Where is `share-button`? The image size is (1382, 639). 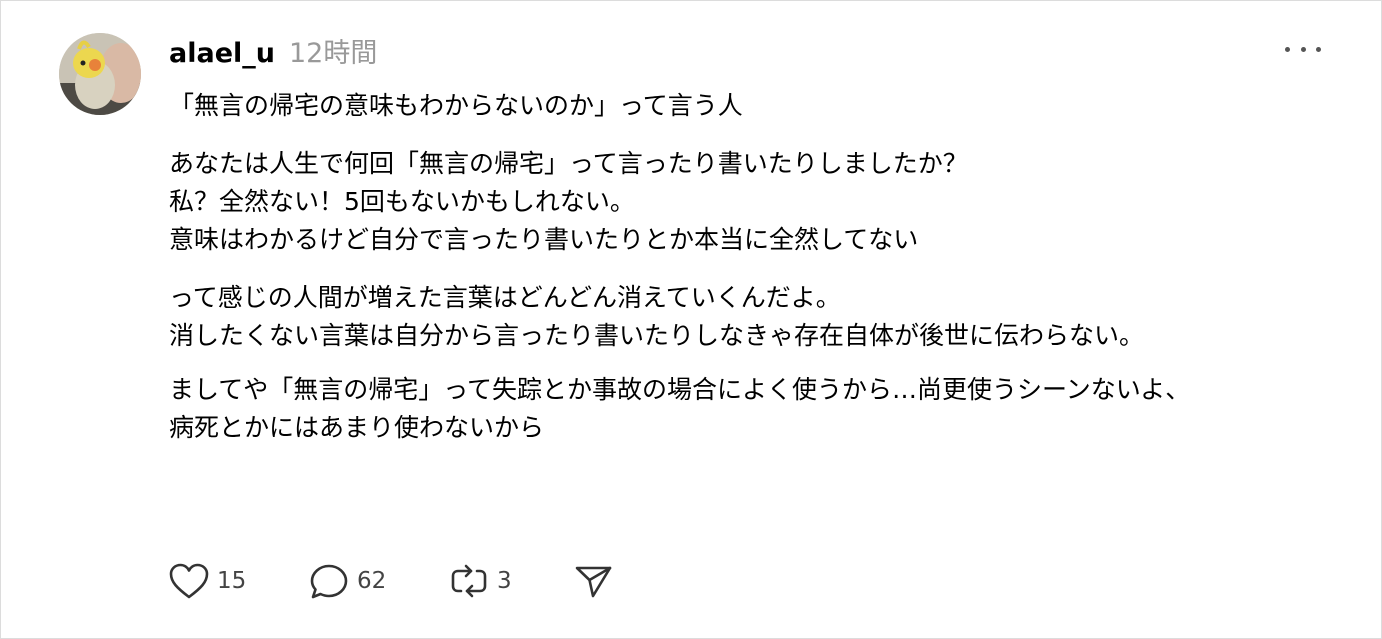 share-button is located at coordinates (593, 581).